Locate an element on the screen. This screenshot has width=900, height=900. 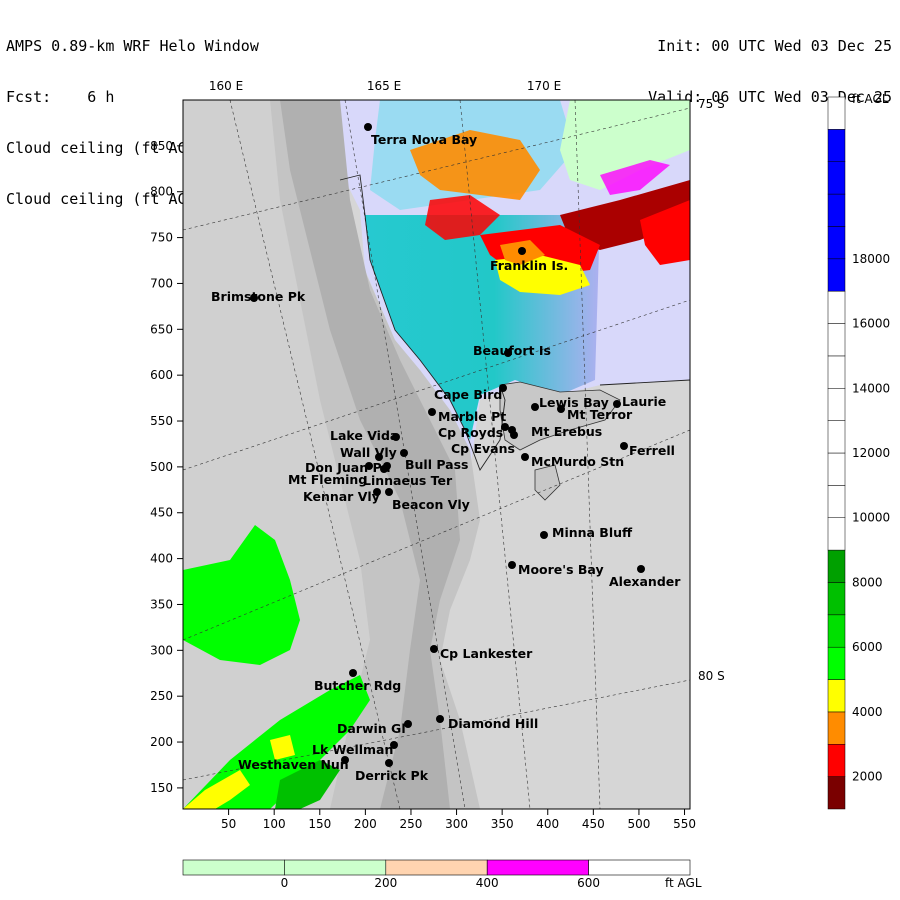
x-axis-tick-label: 350 is located at coordinates (502, 824).